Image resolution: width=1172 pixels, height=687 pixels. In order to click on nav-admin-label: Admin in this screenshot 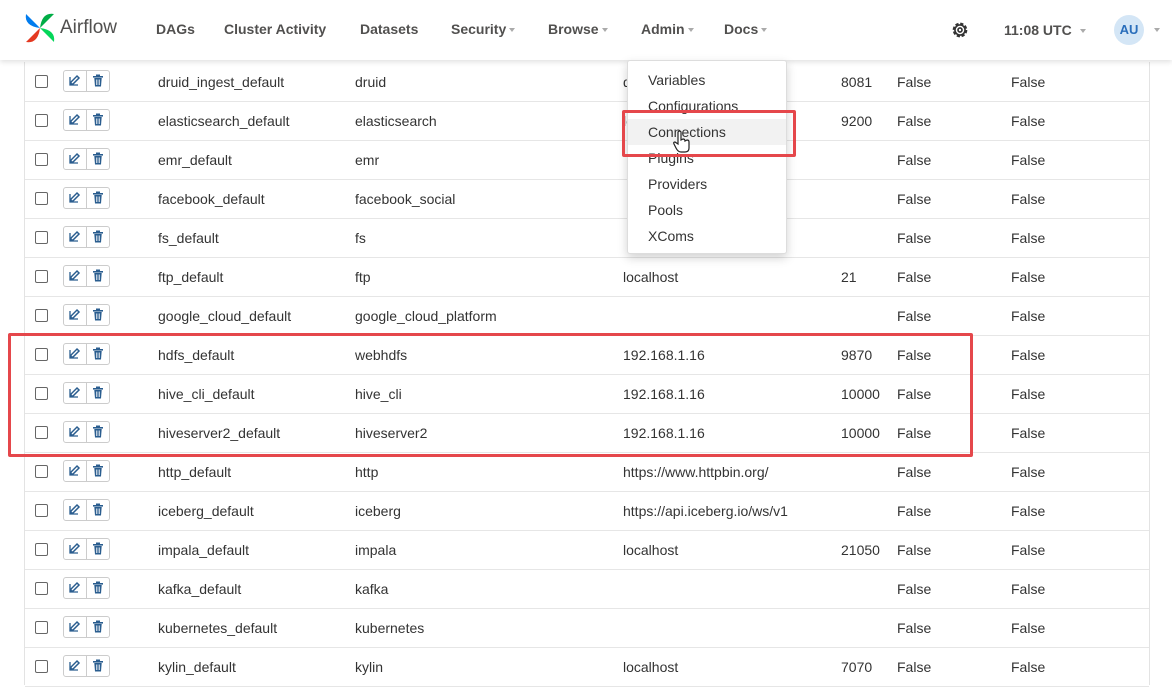, I will do `click(663, 29)`.